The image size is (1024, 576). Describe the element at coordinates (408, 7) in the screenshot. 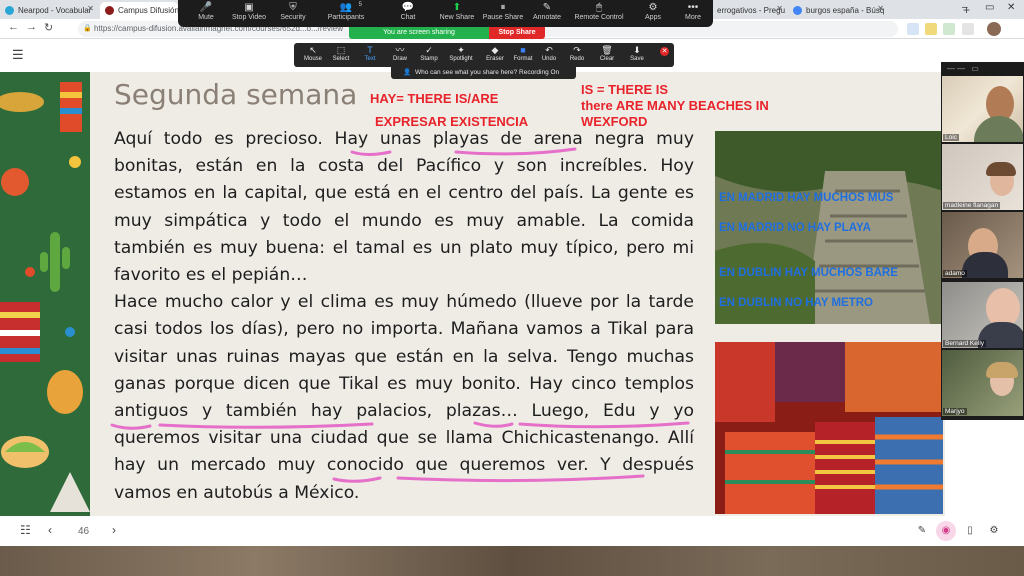

I see `chat-icon: 💬` at that location.